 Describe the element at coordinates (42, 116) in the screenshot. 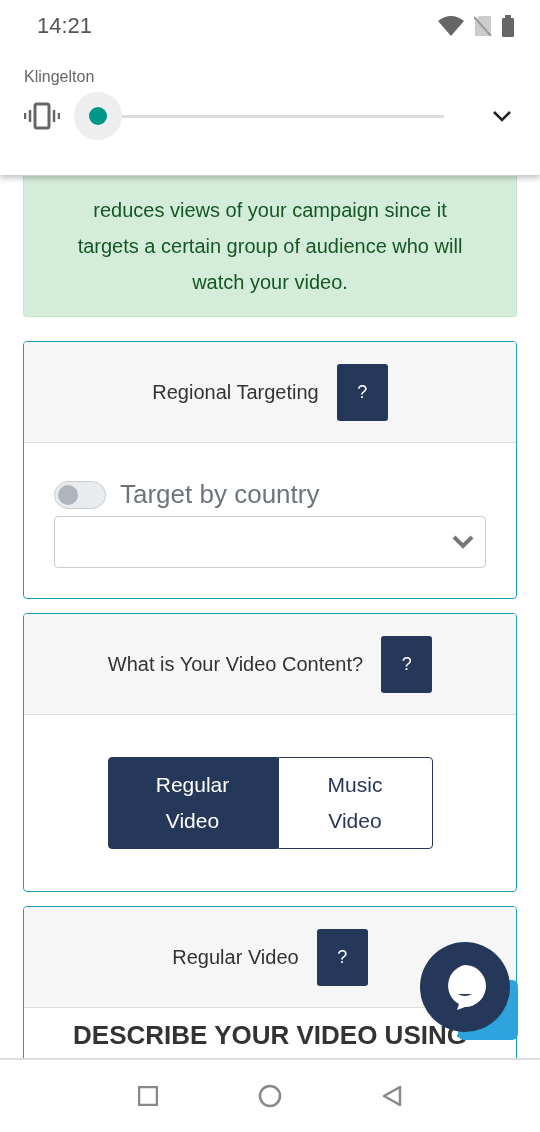

I see `vibrate-icon` at that location.